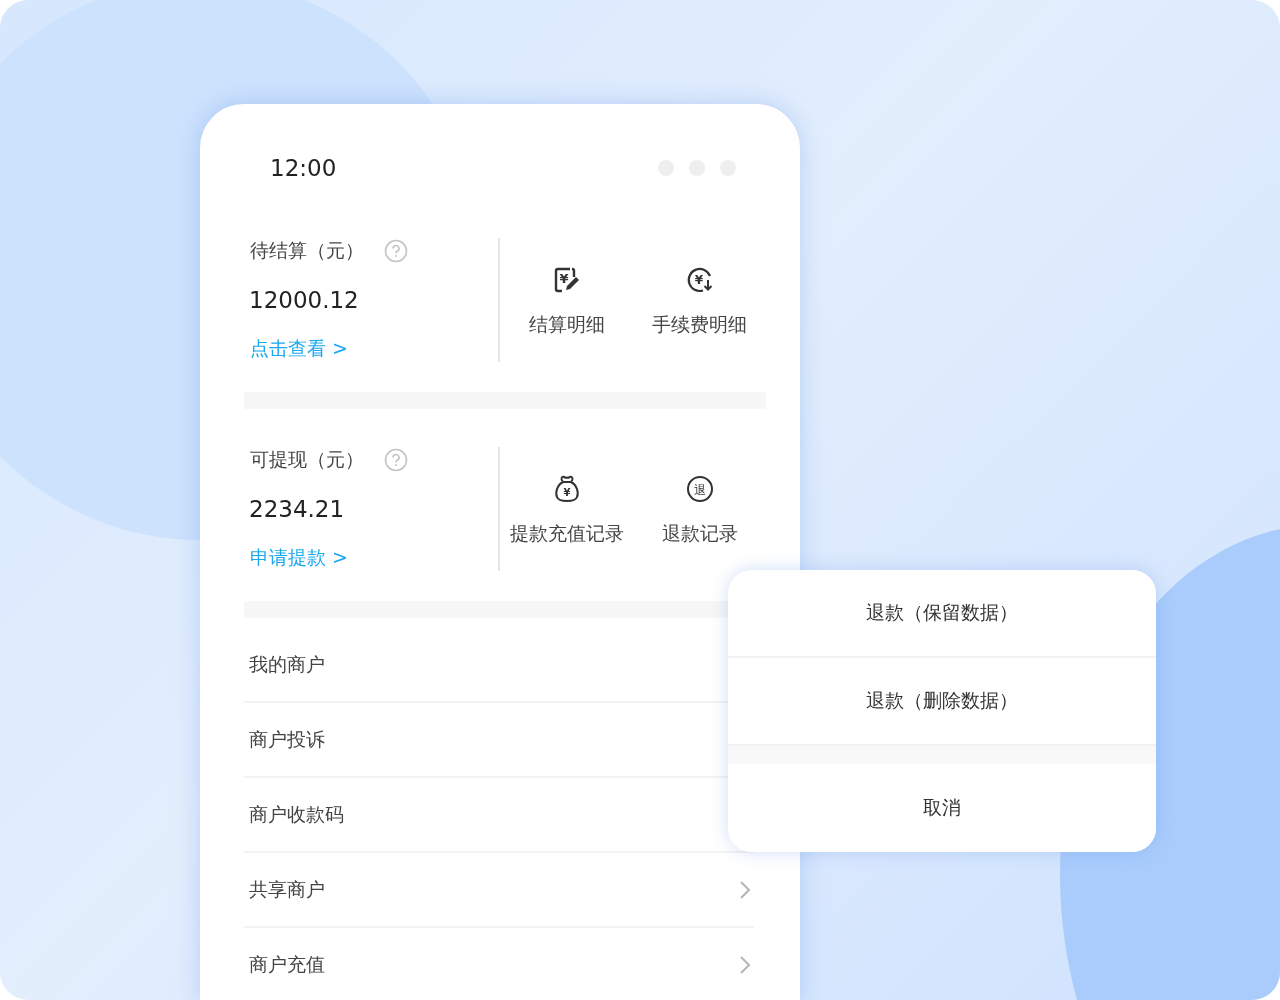 The image size is (1280, 1000). What do you see at coordinates (699, 325) in the screenshot?
I see `shortcut-label: 手续费明细` at bounding box center [699, 325].